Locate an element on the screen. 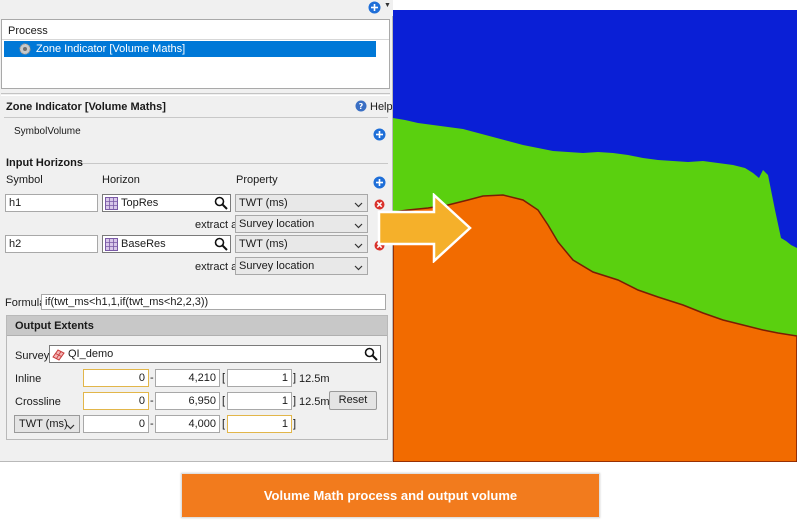 The width and height of the screenshot is (800, 524). section-title: Zone Indicator [Volume Maths] is located at coordinates (86, 107).